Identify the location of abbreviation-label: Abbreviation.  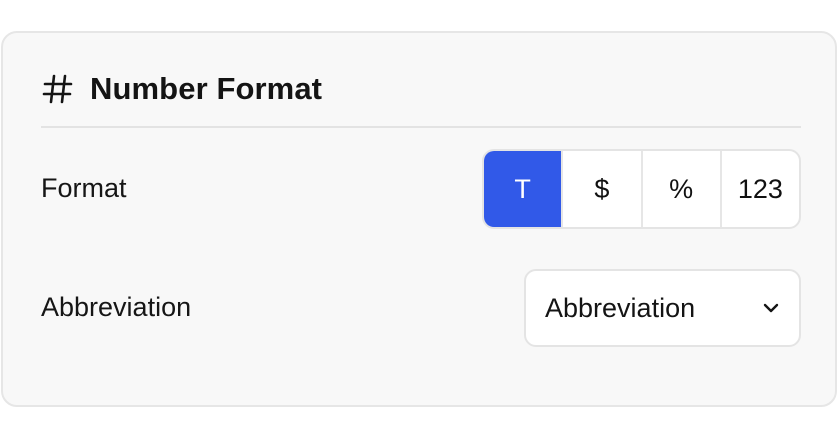
(116, 307).